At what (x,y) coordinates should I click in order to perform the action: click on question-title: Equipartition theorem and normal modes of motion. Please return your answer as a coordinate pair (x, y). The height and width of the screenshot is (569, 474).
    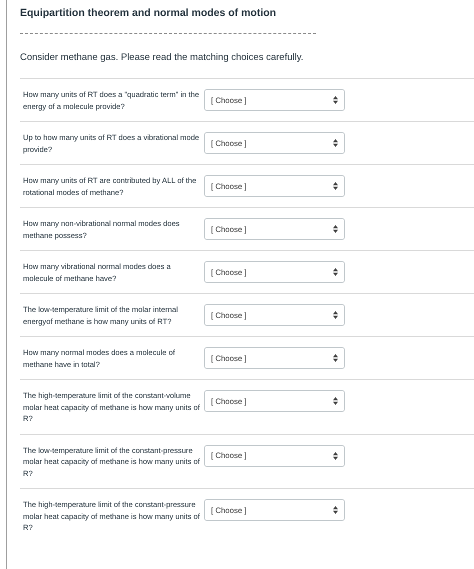
    Looking at the image, I should click on (149, 13).